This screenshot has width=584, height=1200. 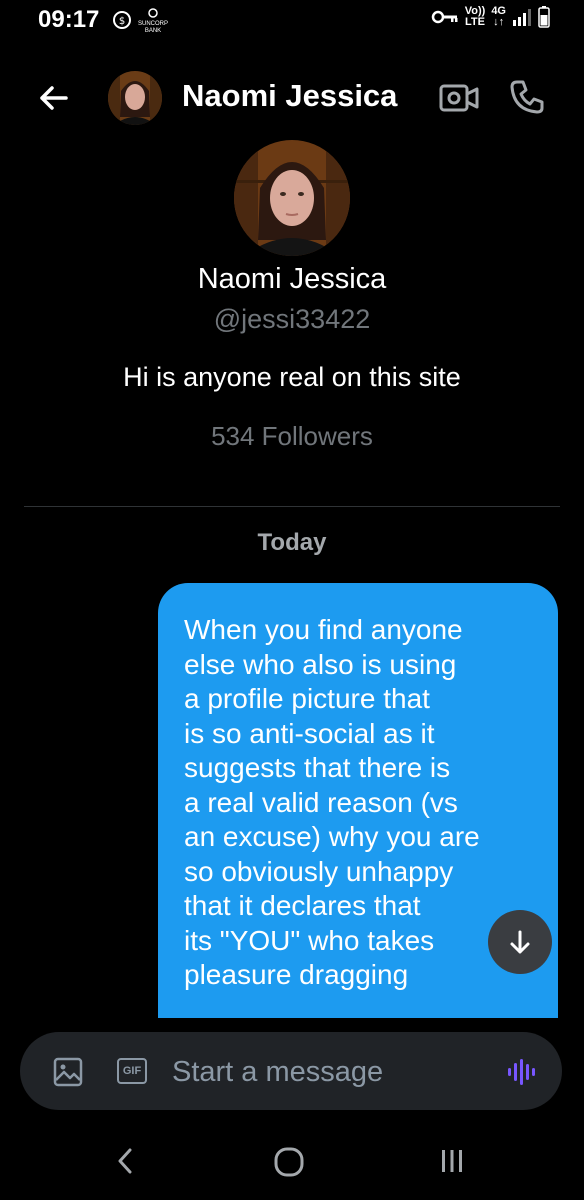 I want to click on nav-back-button, so click(x=126, y=1163).